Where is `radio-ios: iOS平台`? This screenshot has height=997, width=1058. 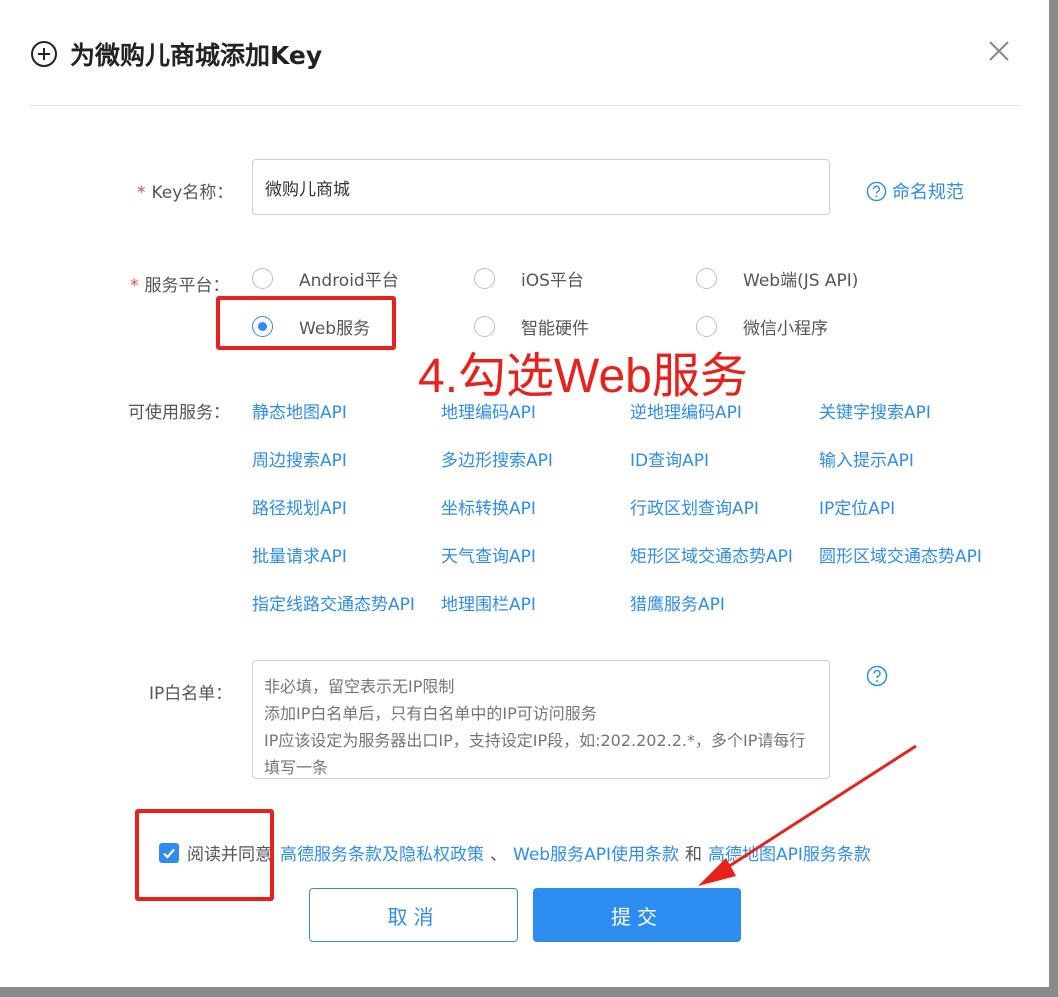 radio-ios: iOS平台 is located at coordinates (529, 278).